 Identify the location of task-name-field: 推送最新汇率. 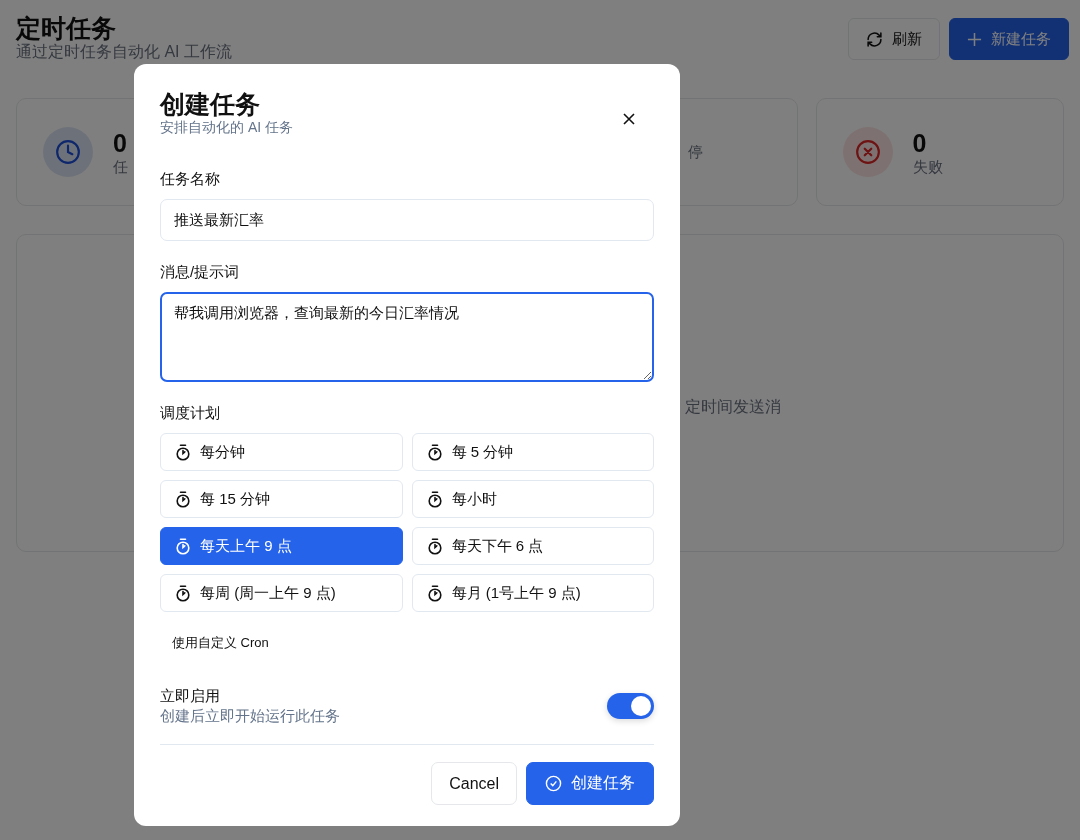
(407, 220).